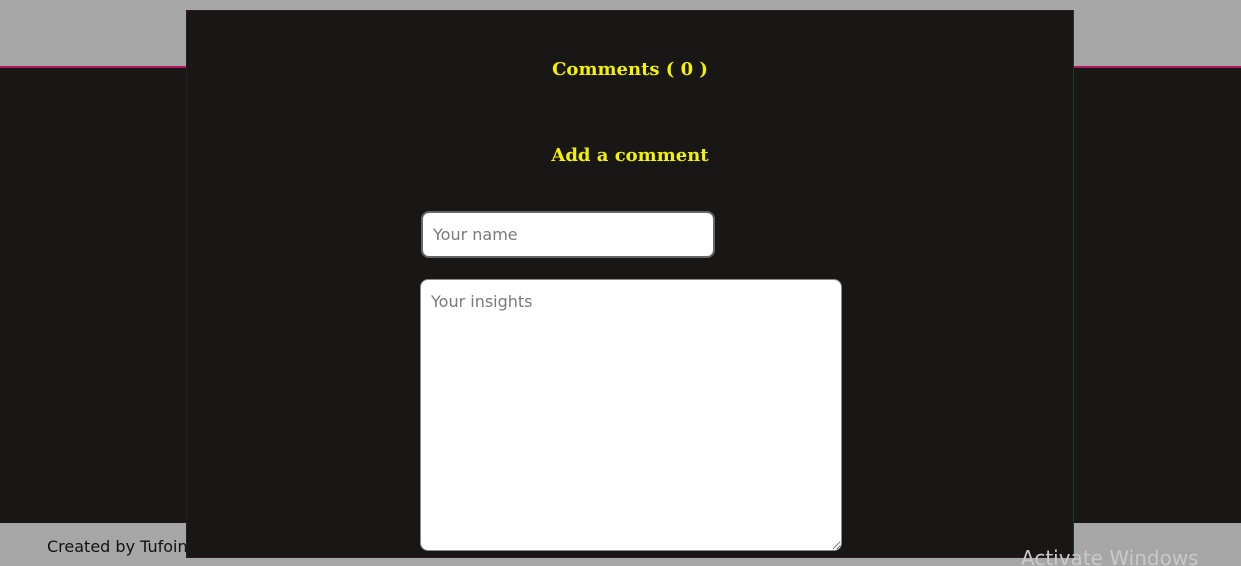 The width and height of the screenshot is (1241, 566). I want to click on name-input, so click(568, 234).